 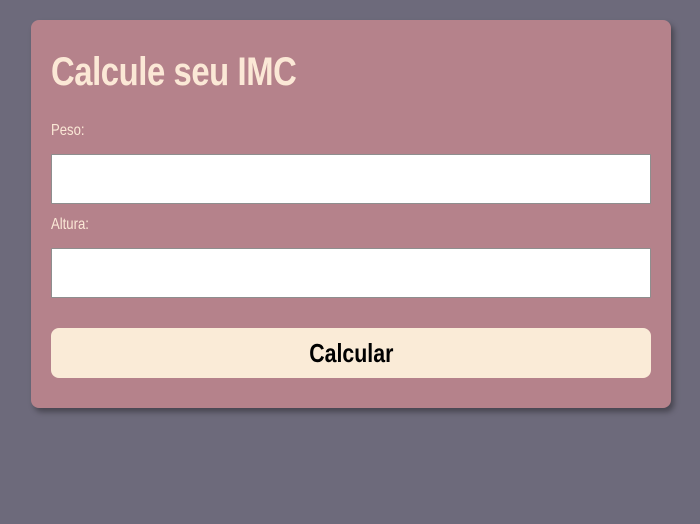 What do you see at coordinates (70, 224) in the screenshot?
I see `height-label: Altura:` at bounding box center [70, 224].